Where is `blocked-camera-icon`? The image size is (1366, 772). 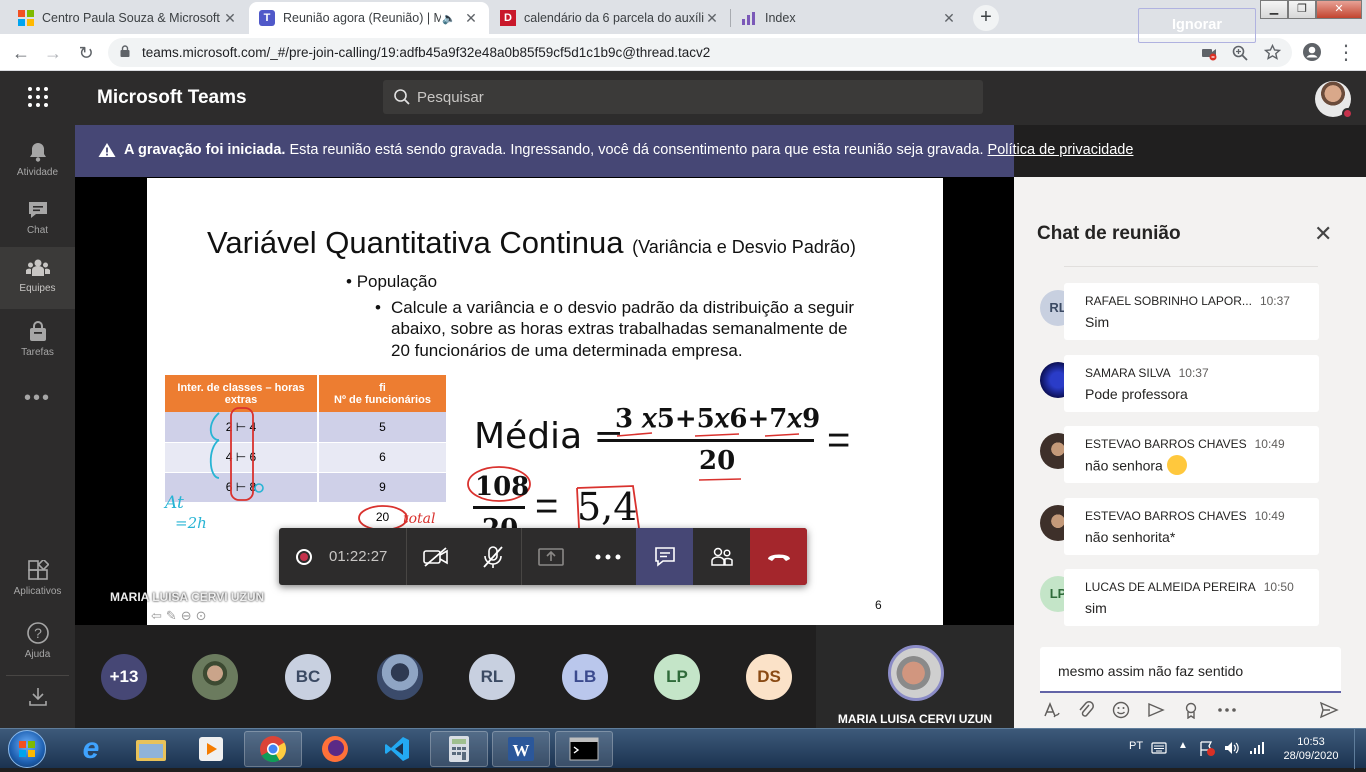
blocked-camera-icon is located at coordinates (1209, 53).